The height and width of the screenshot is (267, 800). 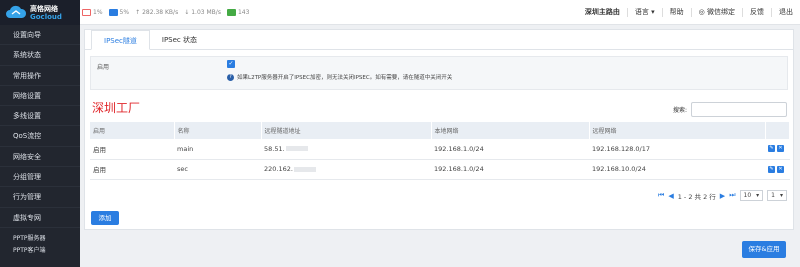 I want to click on cloud-logo-icon, so click(x=16, y=12).